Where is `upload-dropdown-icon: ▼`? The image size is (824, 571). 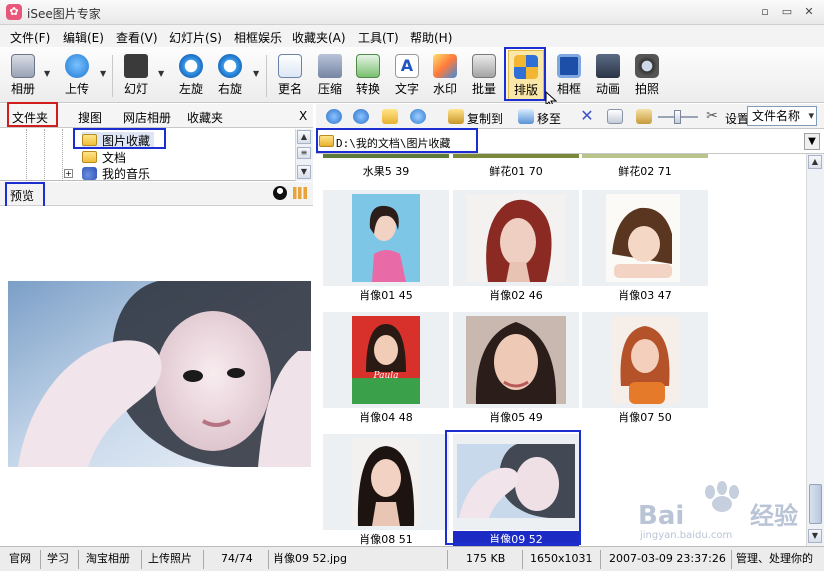 upload-dropdown-icon: ▼ is located at coordinates (104, 73).